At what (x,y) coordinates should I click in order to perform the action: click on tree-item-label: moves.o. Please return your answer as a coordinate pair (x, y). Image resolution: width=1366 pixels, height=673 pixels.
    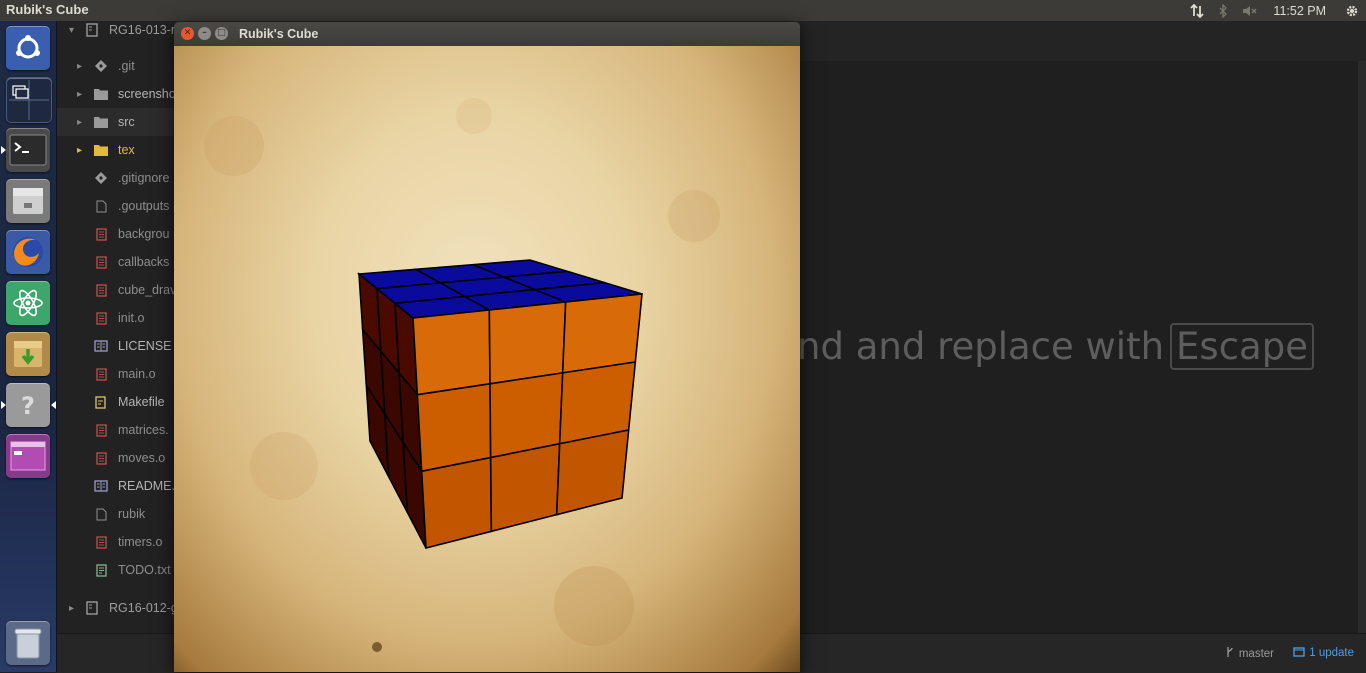
    Looking at the image, I should click on (142, 458).